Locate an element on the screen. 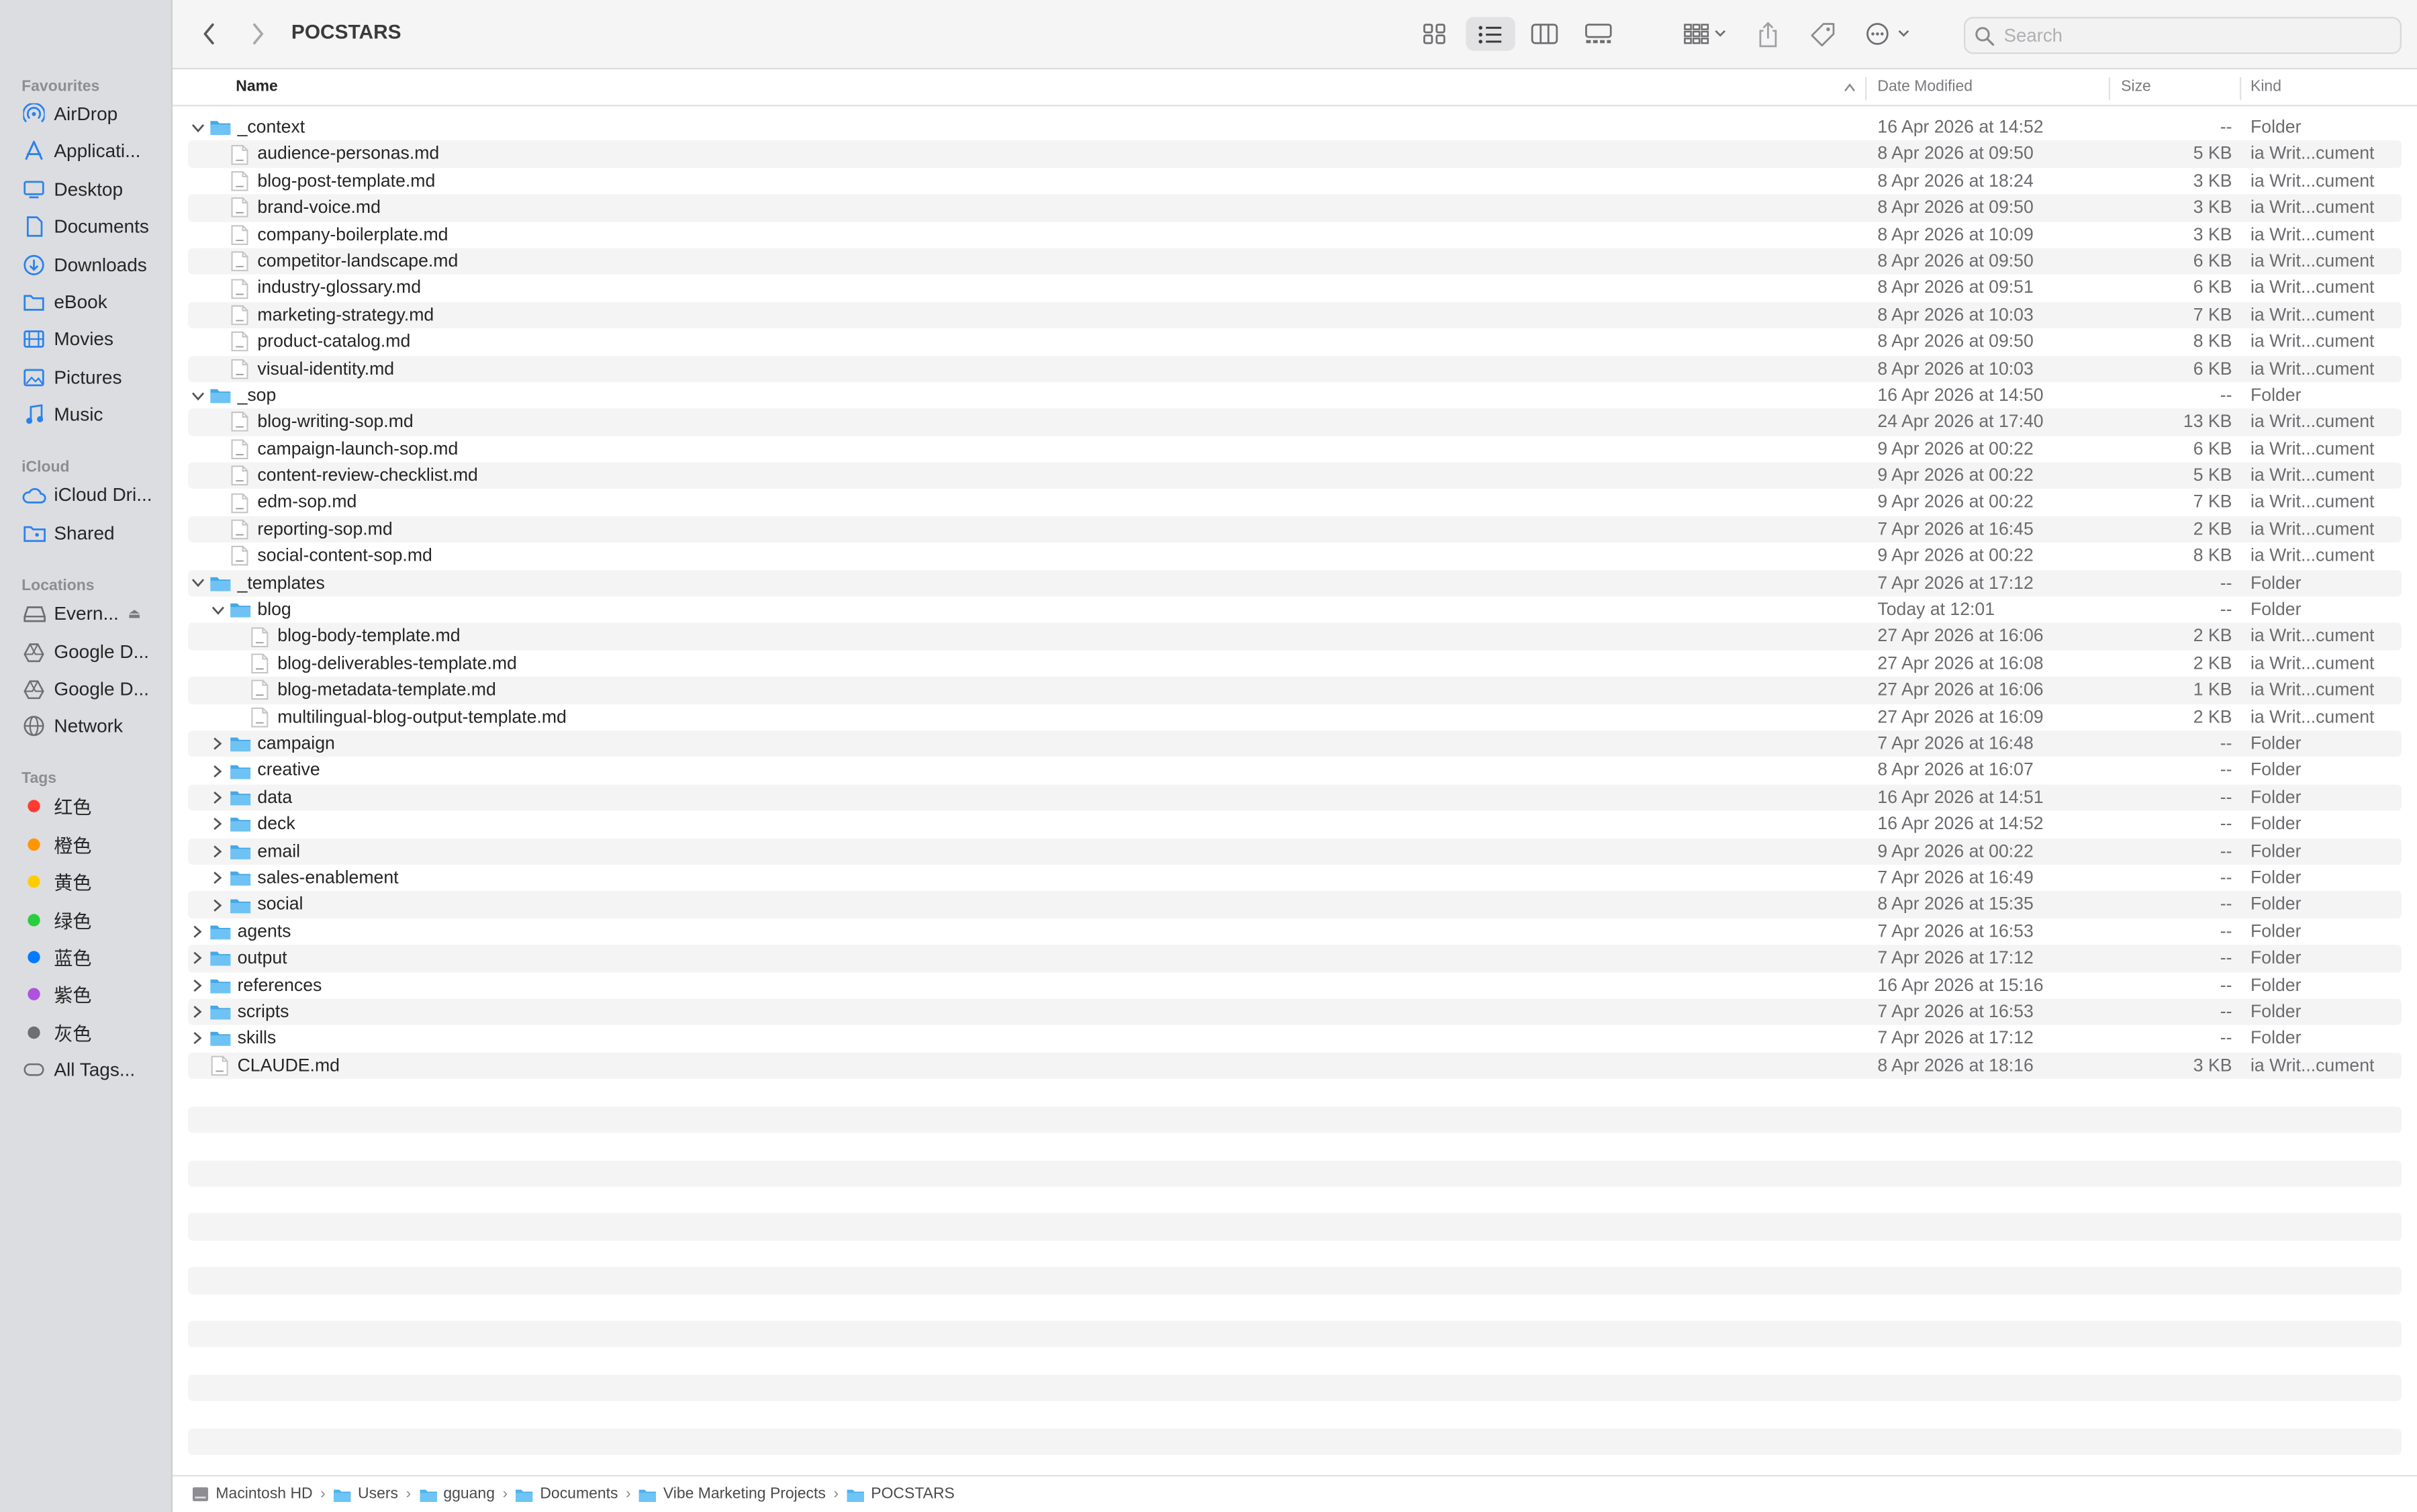 This screenshot has width=2417, height=1512. sidebar-item: 红色 is located at coordinates (85, 806).